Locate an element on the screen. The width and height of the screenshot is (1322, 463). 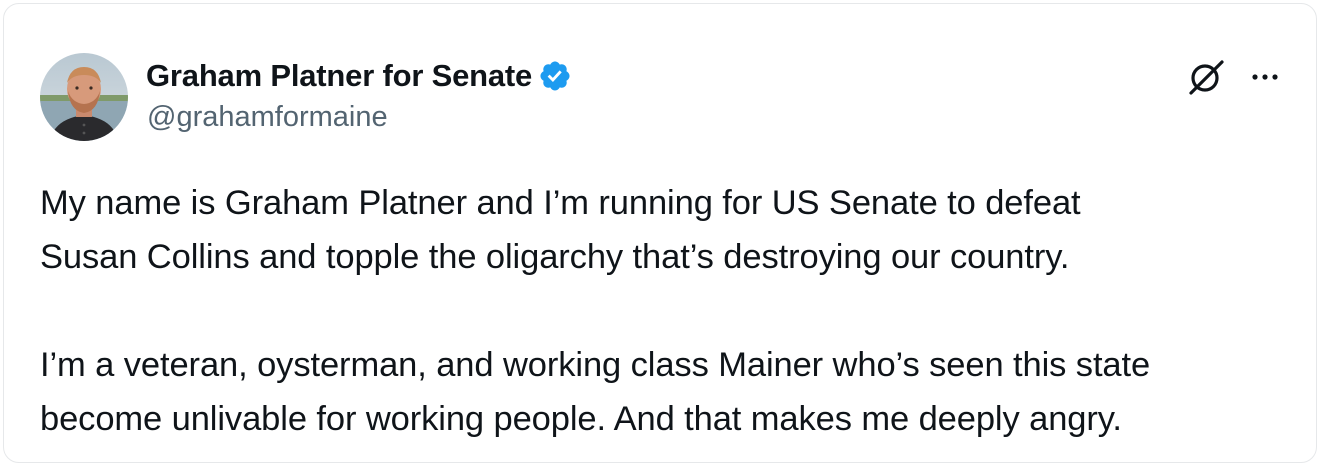
author-handle: @grahamformaine is located at coordinates (267, 117).